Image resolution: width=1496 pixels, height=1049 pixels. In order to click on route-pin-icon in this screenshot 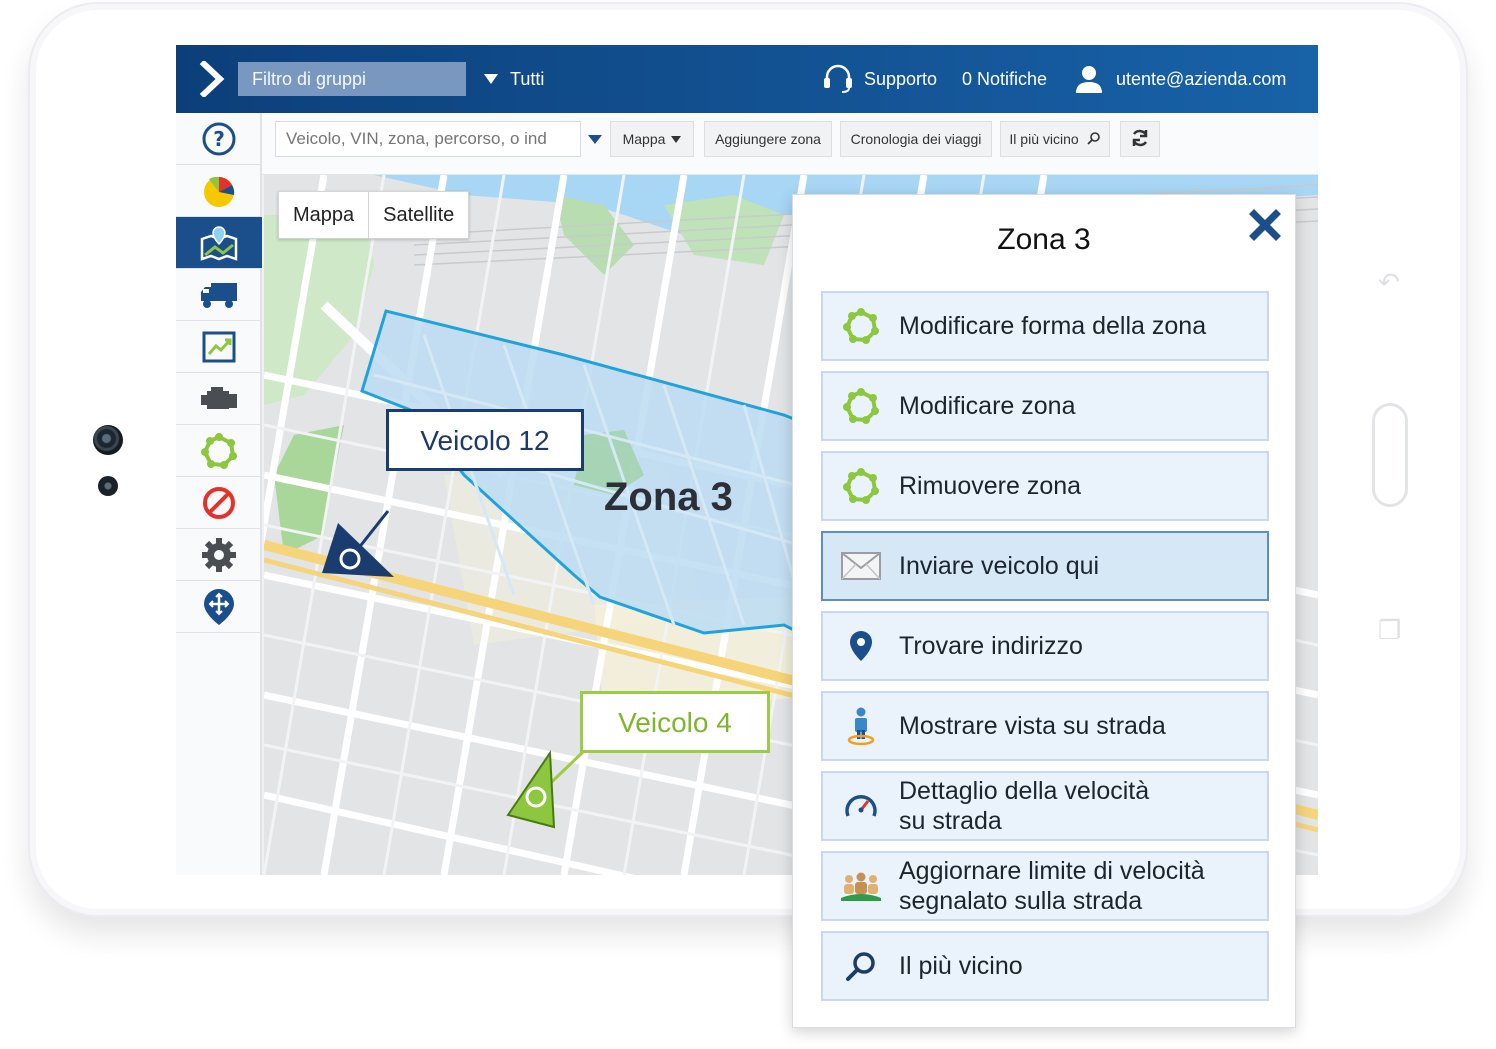, I will do `click(219, 606)`.